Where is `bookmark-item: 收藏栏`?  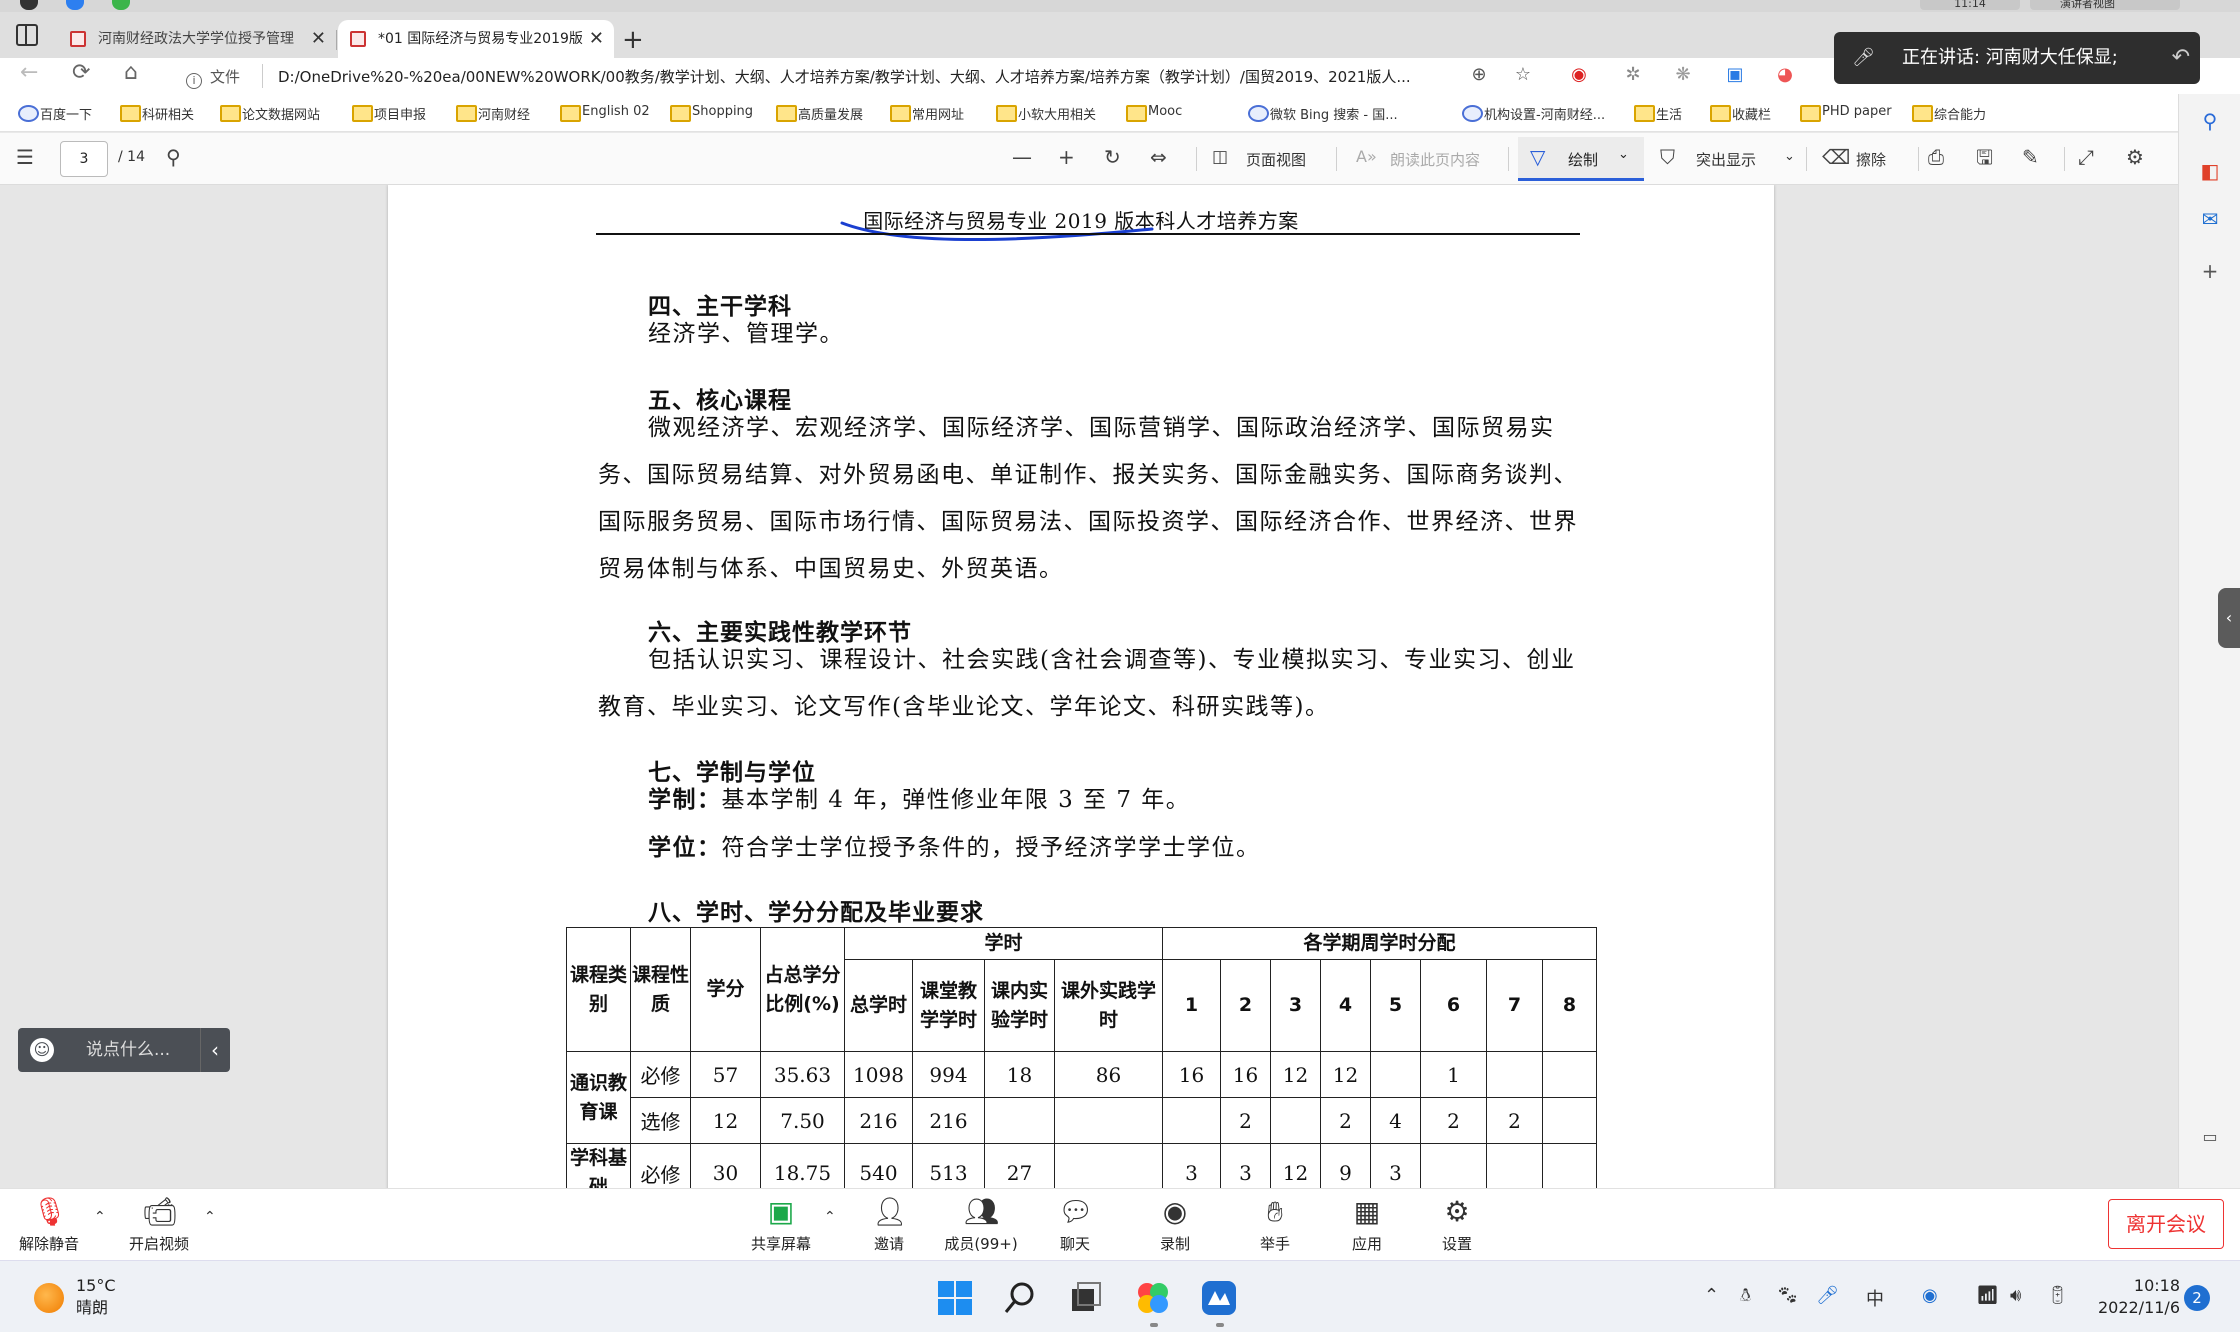
bookmark-item: 收藏栏 is located at coordinates (1740, 113).